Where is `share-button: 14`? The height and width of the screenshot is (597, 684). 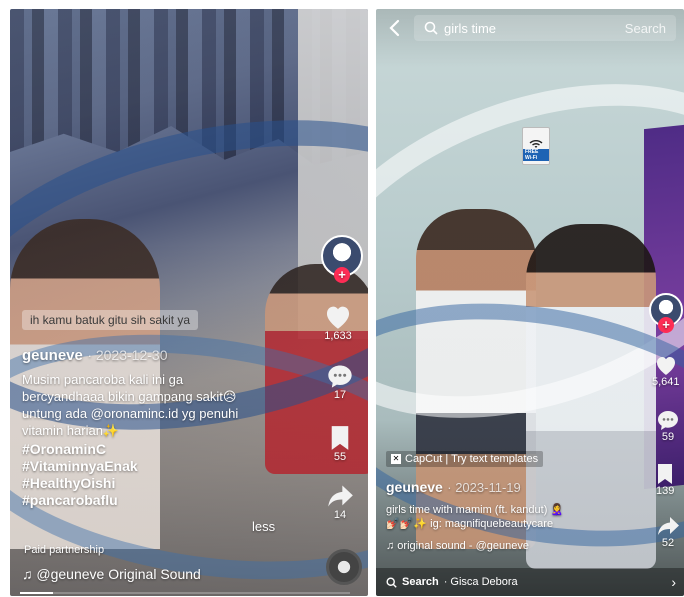 share-button: 14 is located at coordinates (340, 502).